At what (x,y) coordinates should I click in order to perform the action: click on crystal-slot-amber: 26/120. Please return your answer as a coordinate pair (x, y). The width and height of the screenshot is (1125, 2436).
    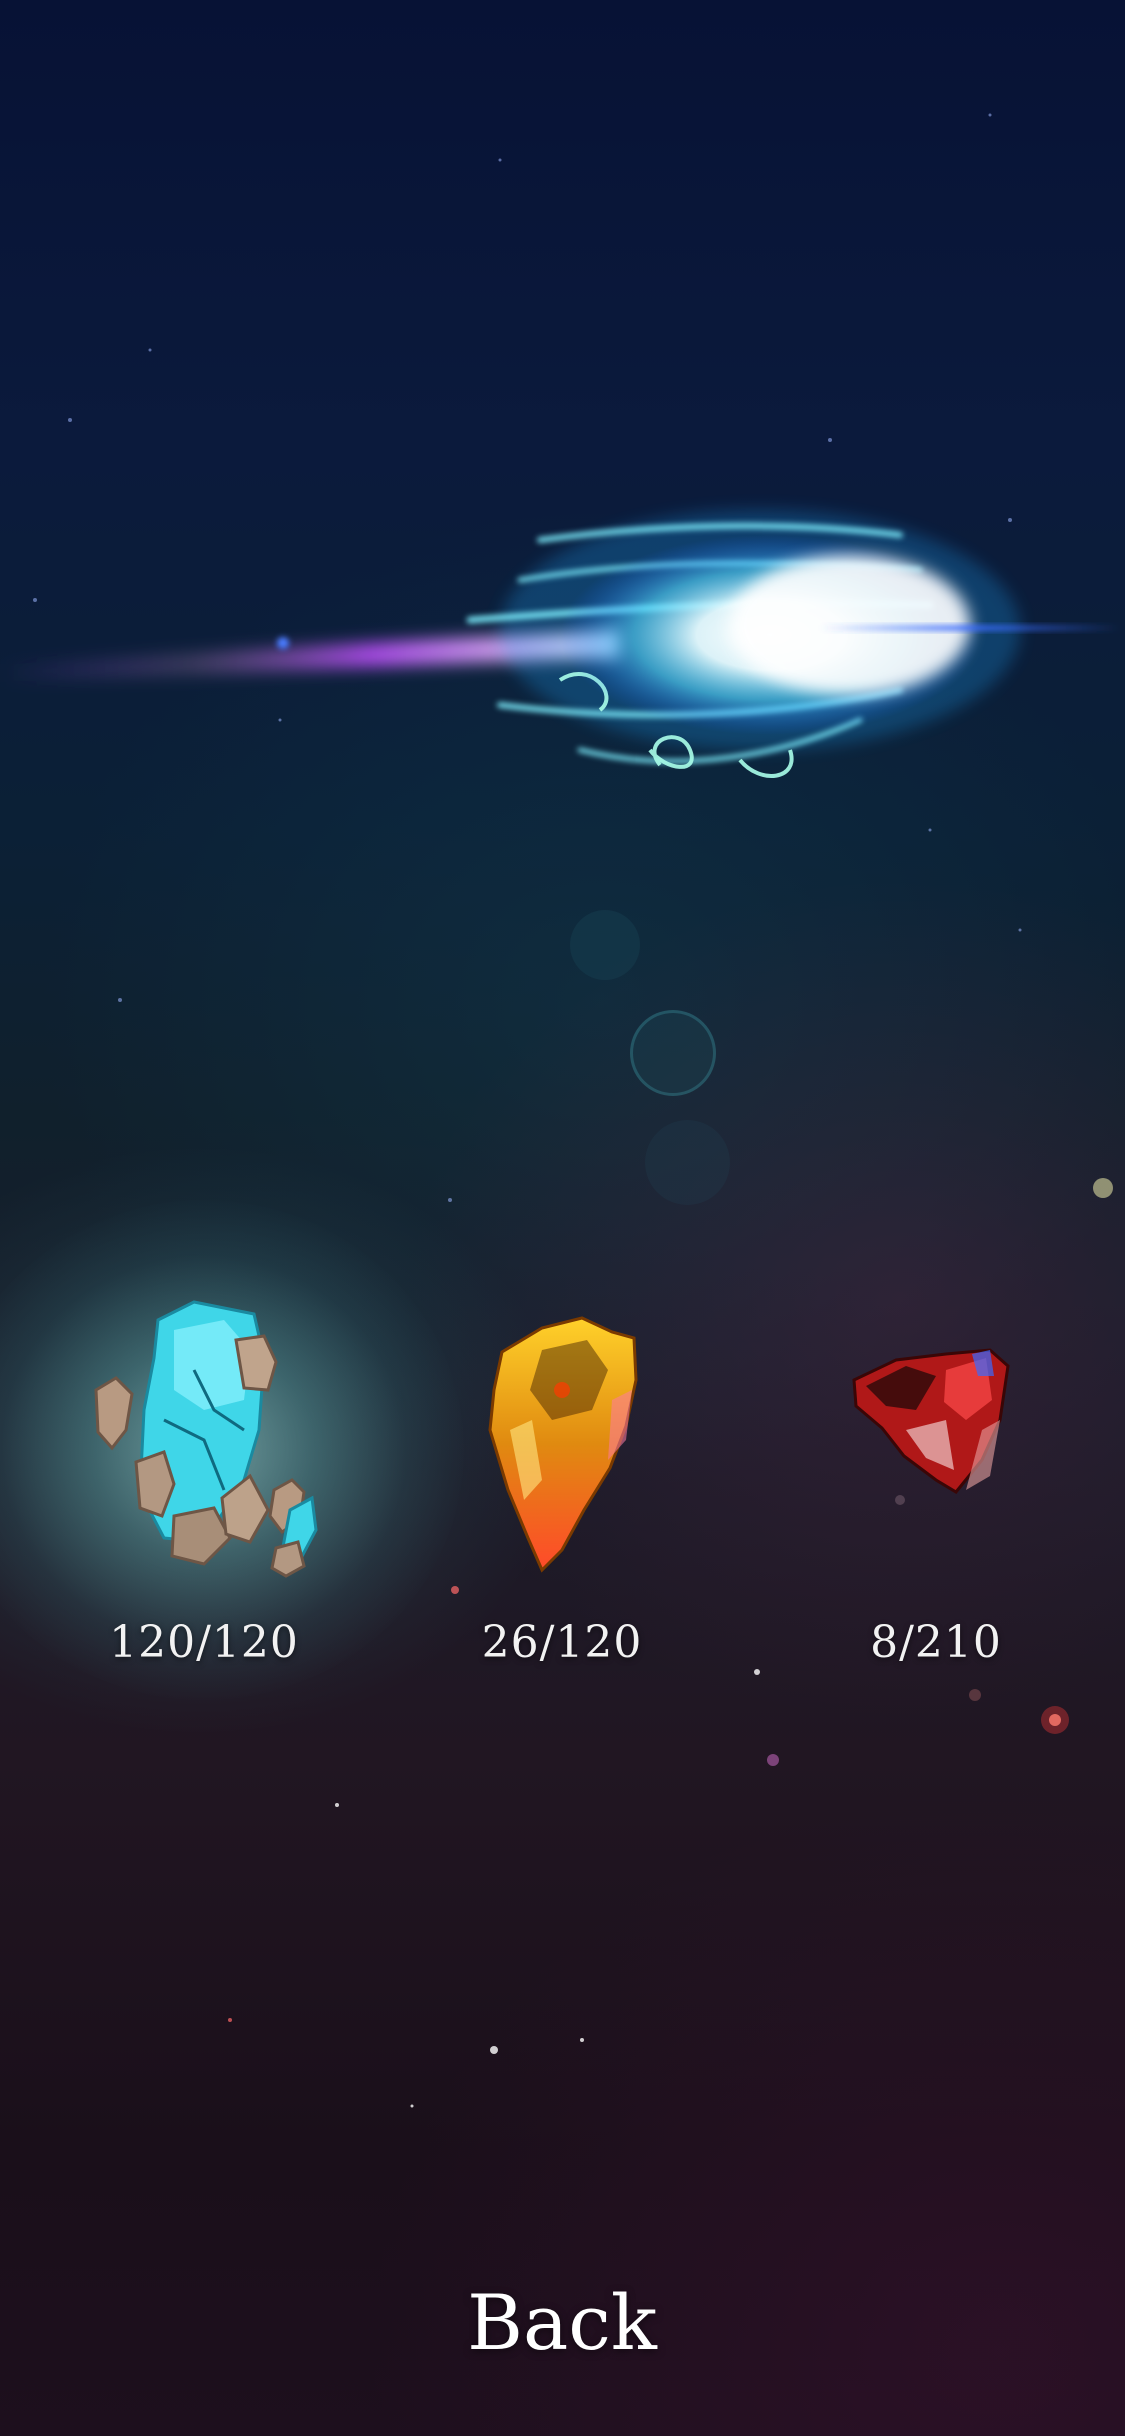
    Looking at the image, I should click on (562, 1490).